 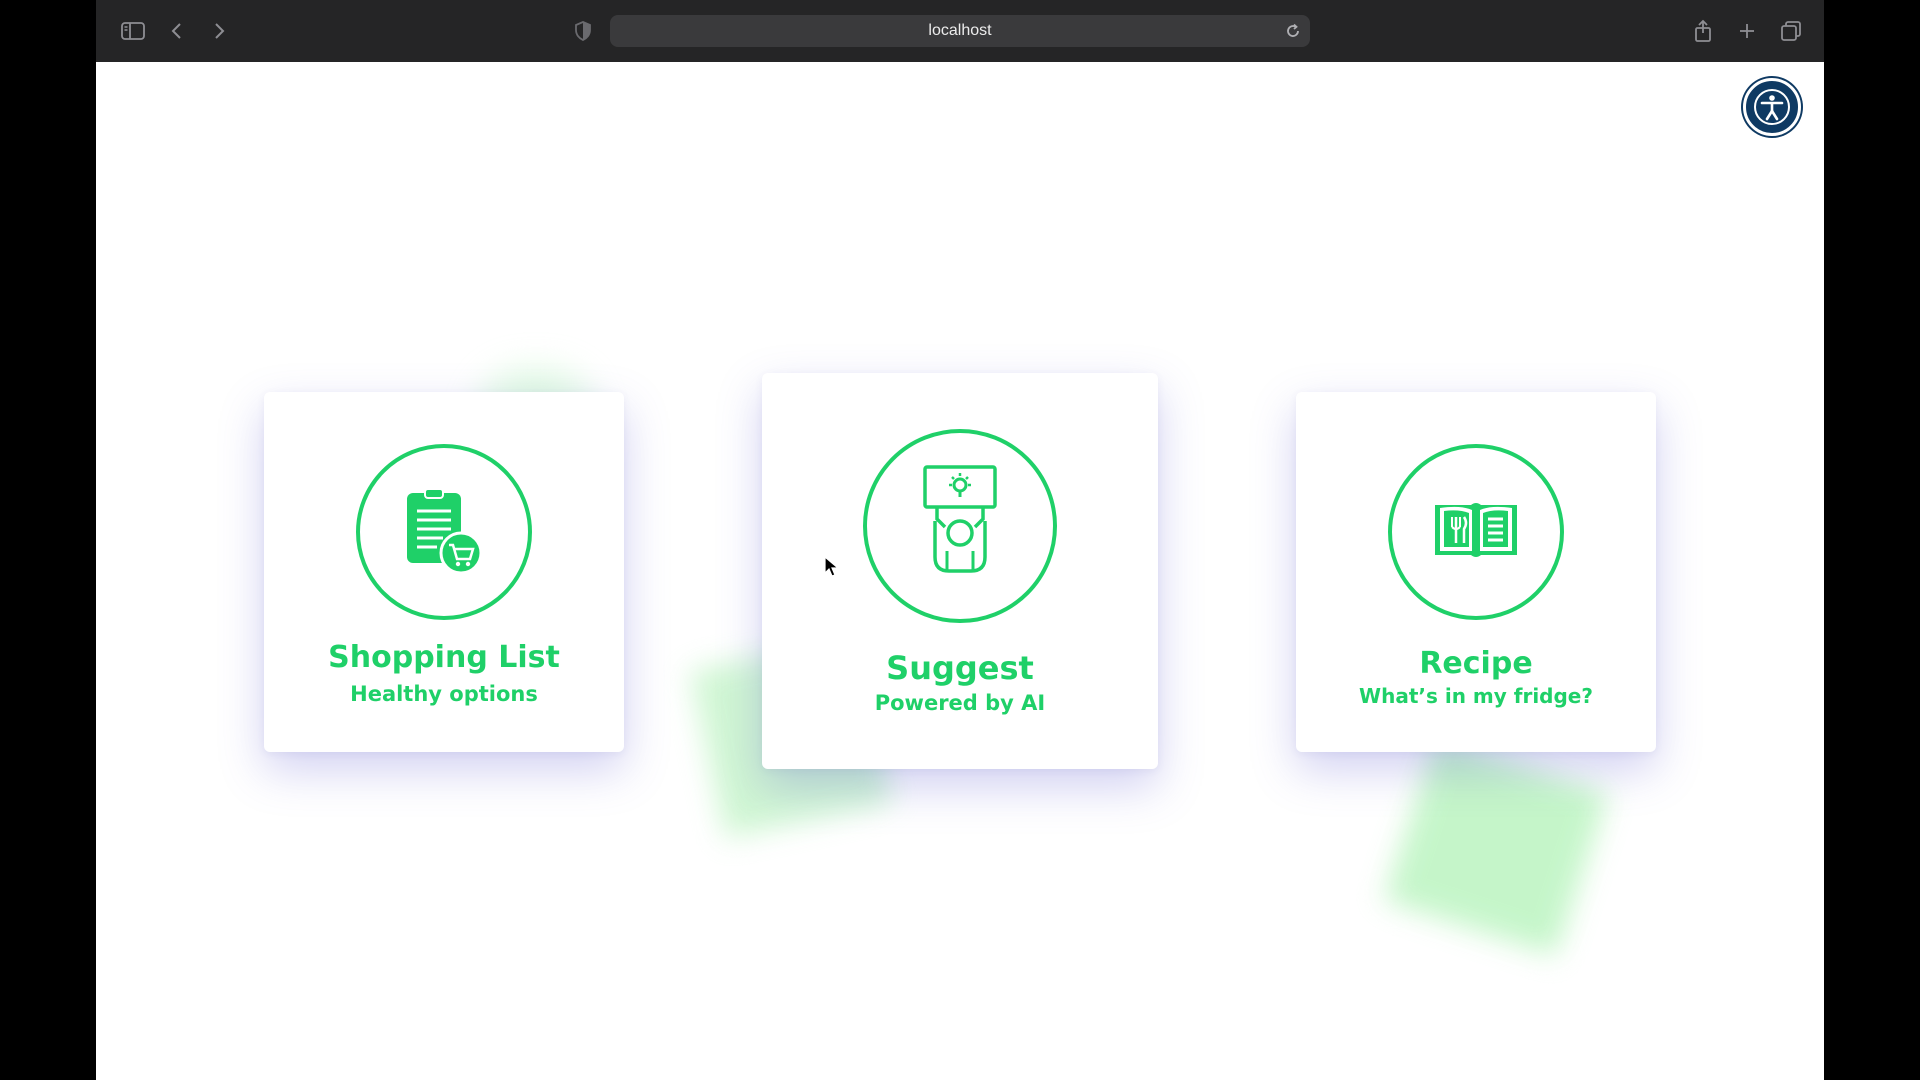 I want to click on accessibility-button, so click(x=1772, y=107).